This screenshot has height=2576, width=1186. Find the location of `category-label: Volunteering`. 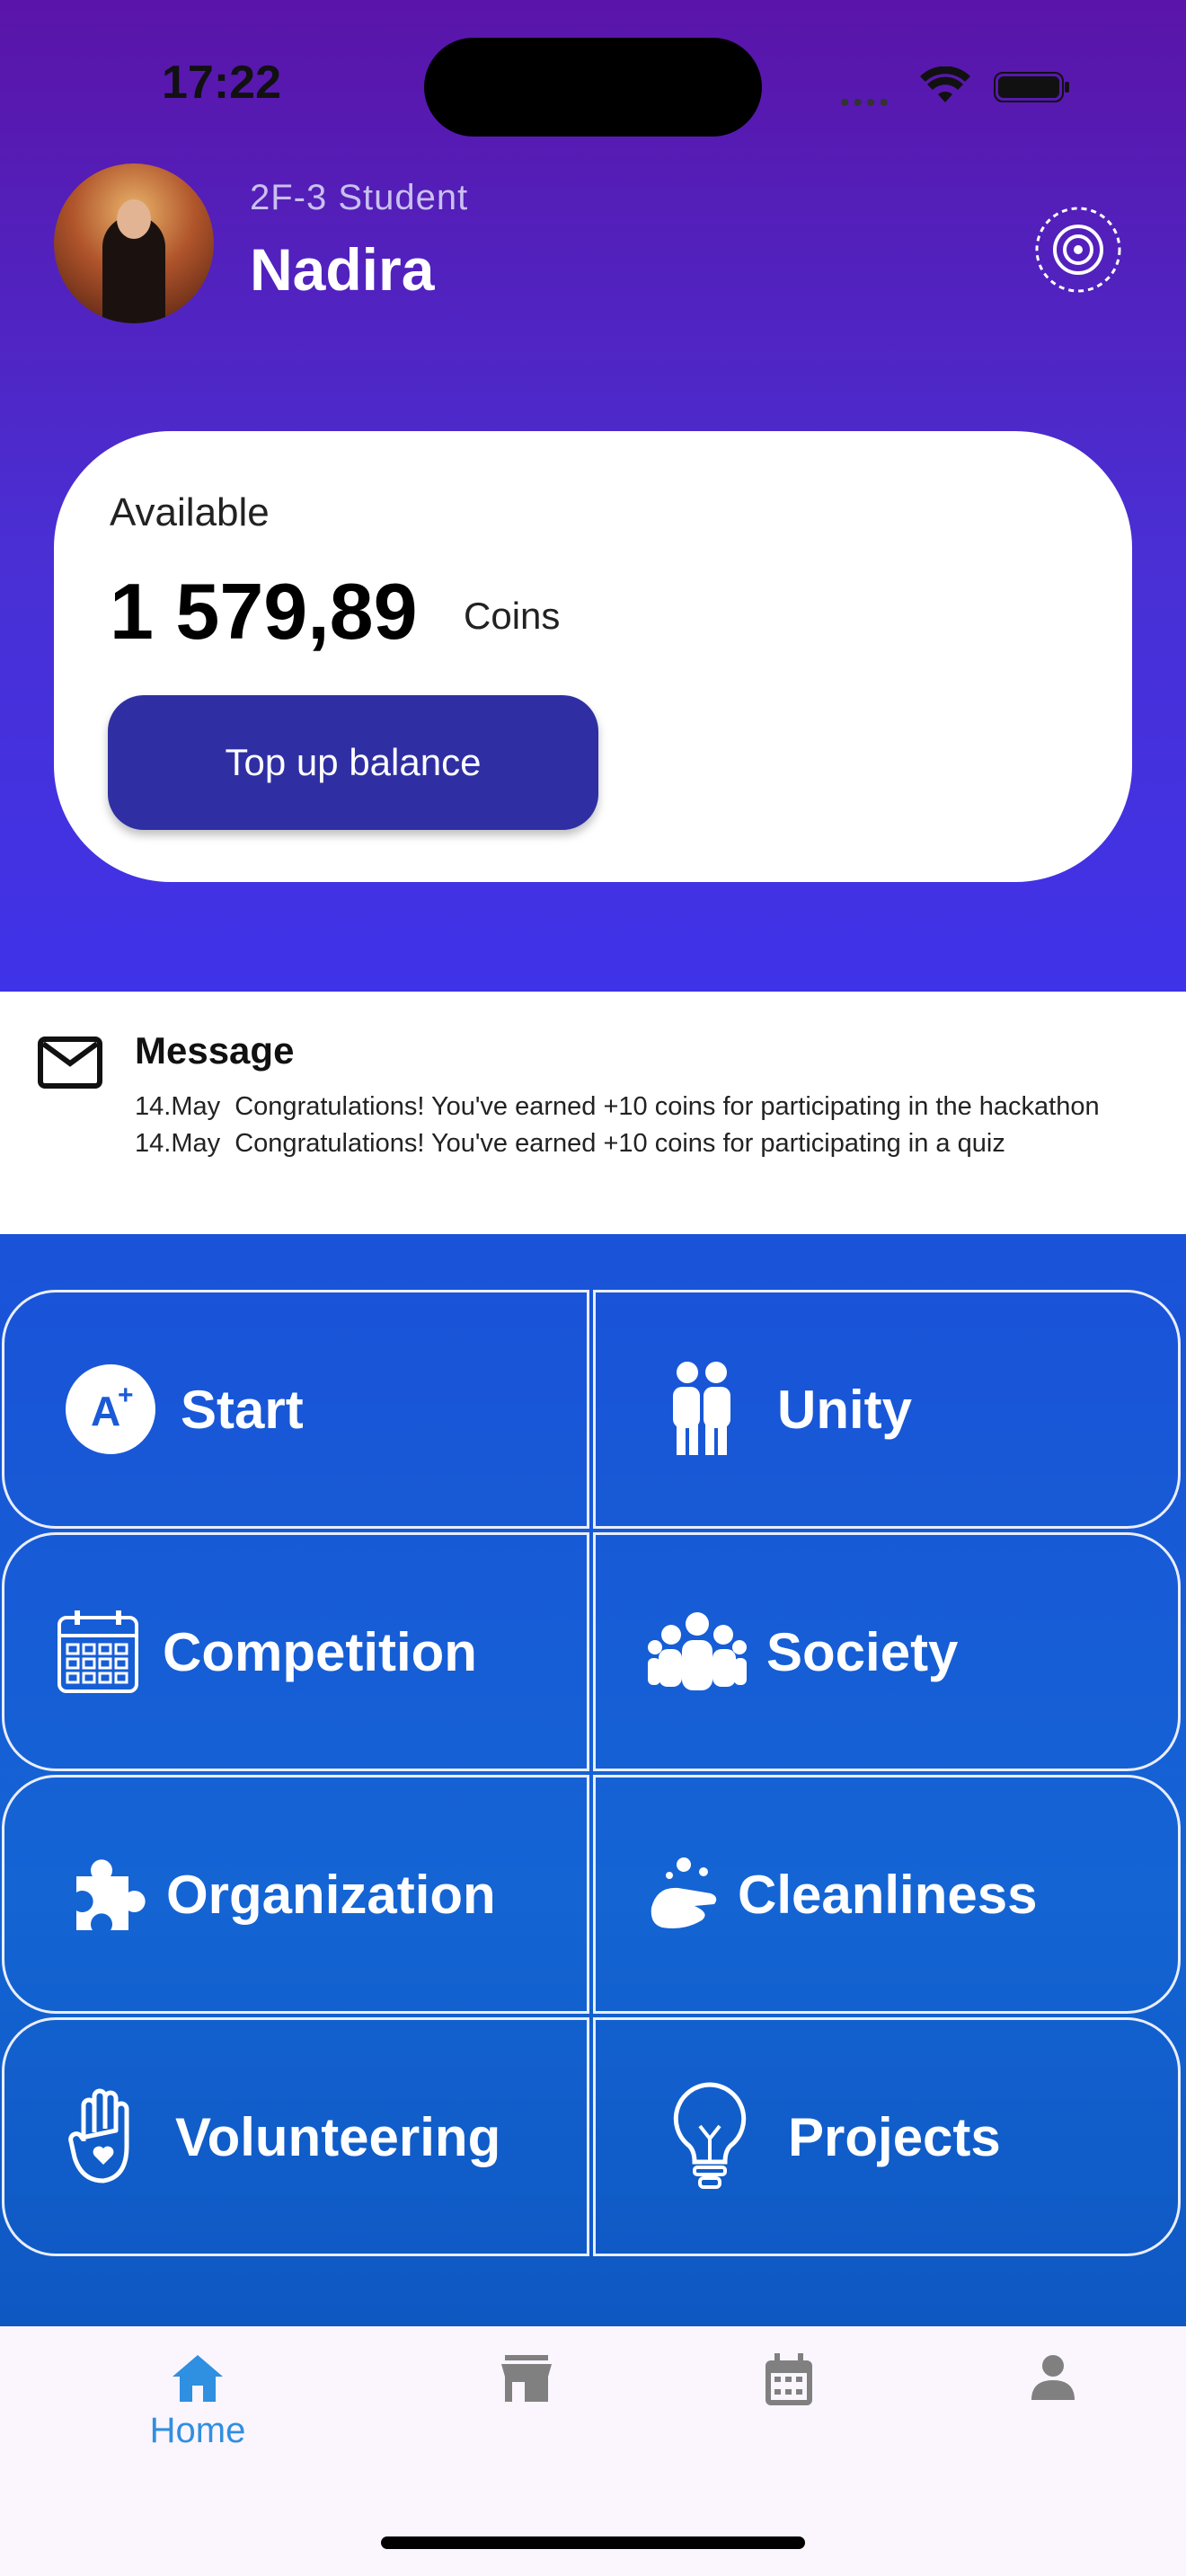

category-label: Volunteering is located at coordinates (338, 2136).